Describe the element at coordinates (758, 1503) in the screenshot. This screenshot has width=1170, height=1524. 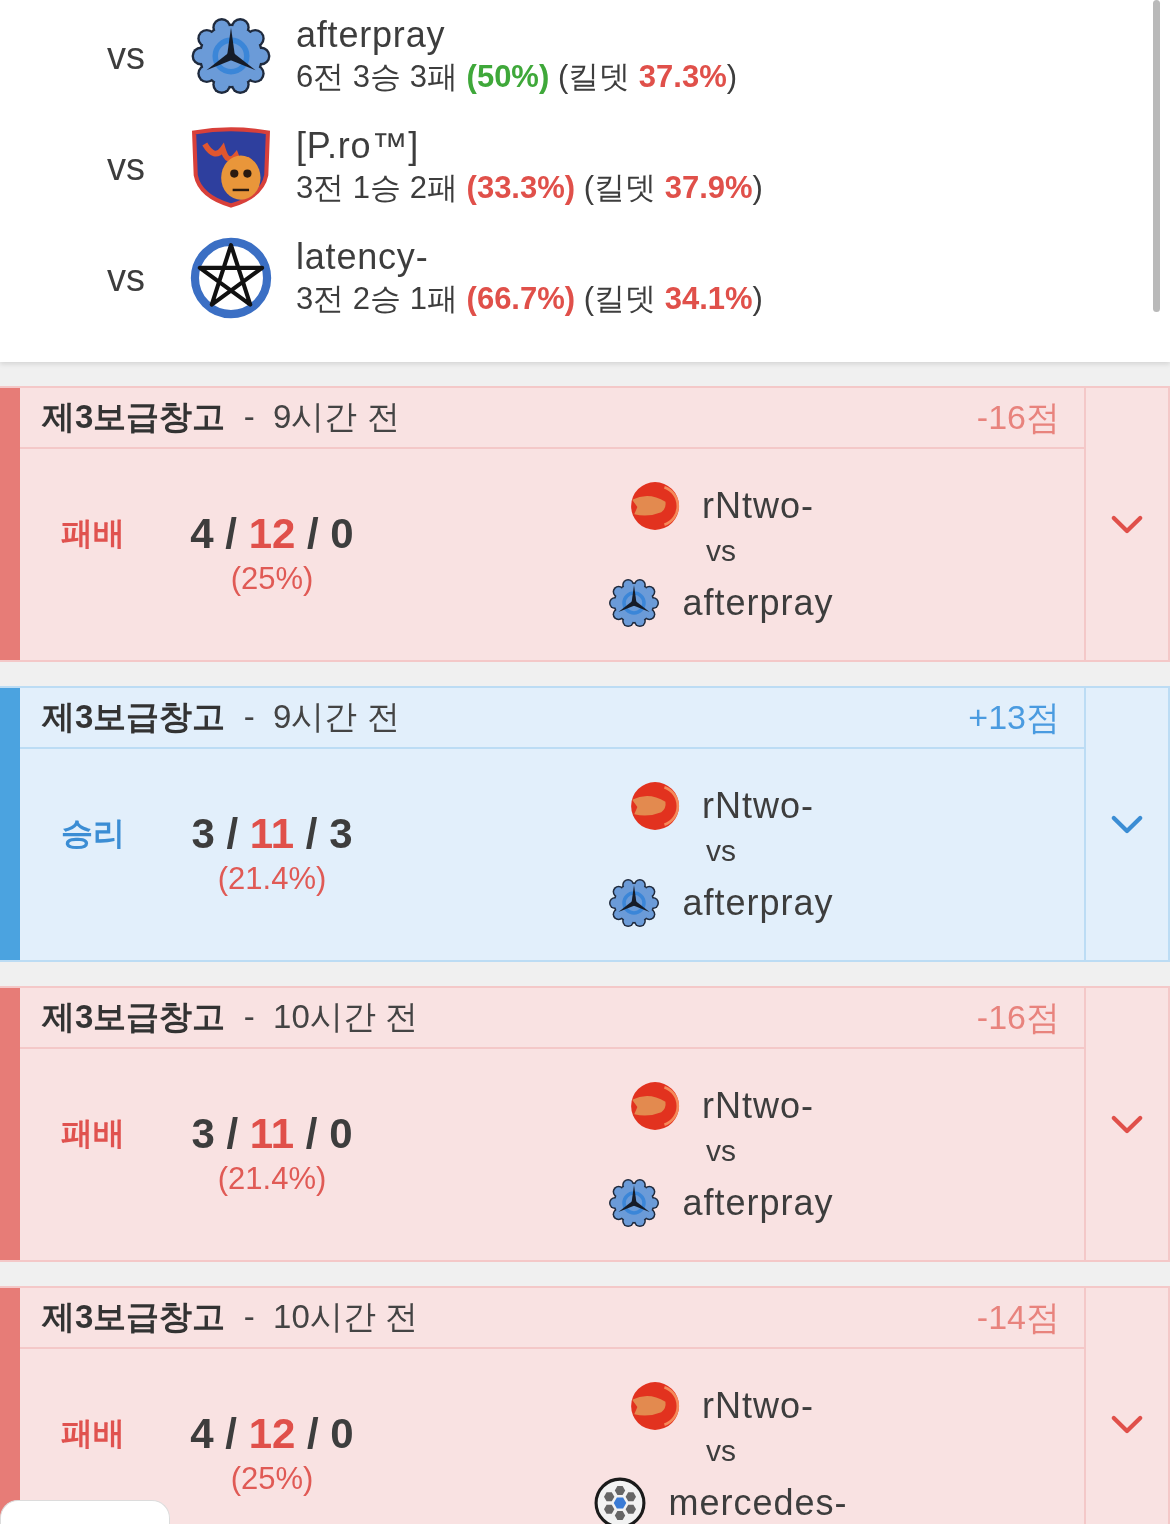
I see `clan-name: mercedes-` at that location.